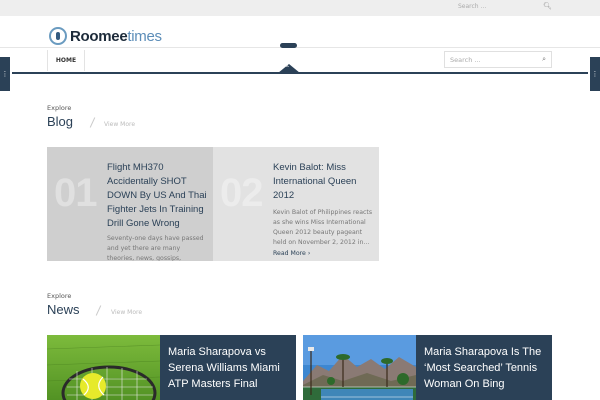  Describe the element at coordinates (126, 312) in the screenshot. I see `news-view-more-link: View More` at that location.